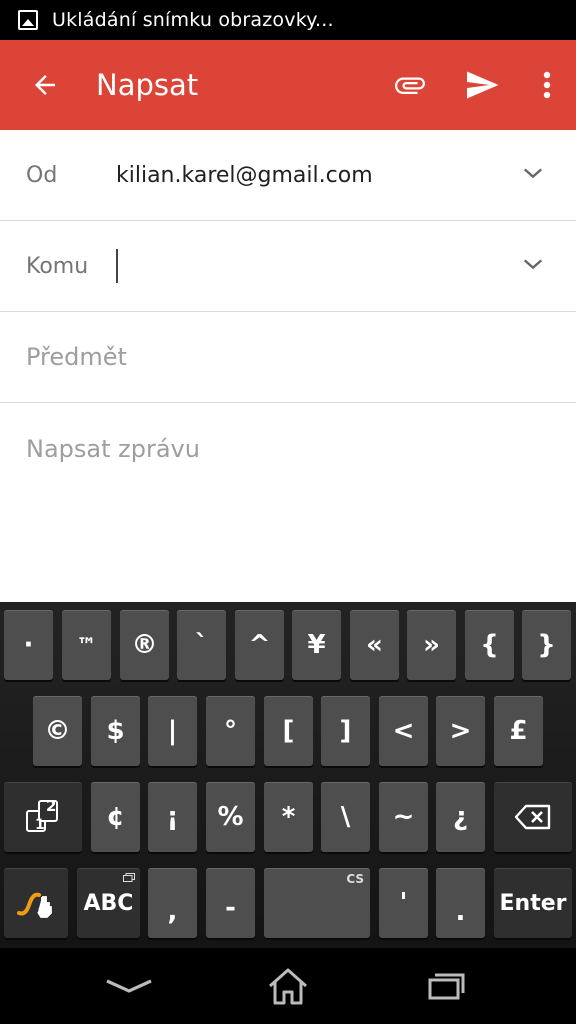  I want to click on home-icon, so click(288, 986).